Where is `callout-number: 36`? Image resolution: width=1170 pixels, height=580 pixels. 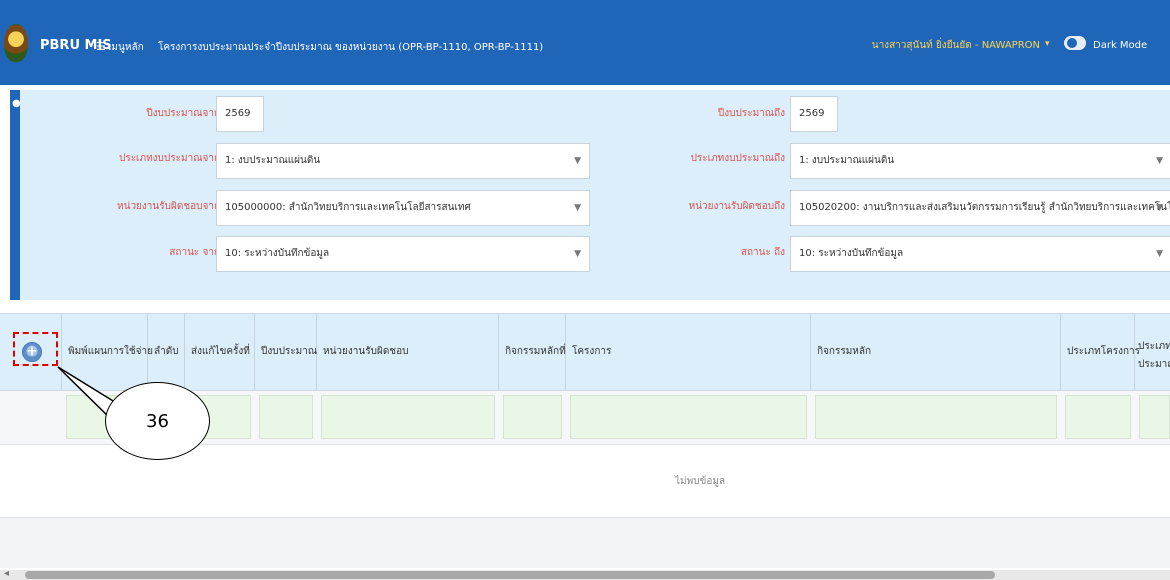
callout-number: 36 is located at coordinates (157, 421).